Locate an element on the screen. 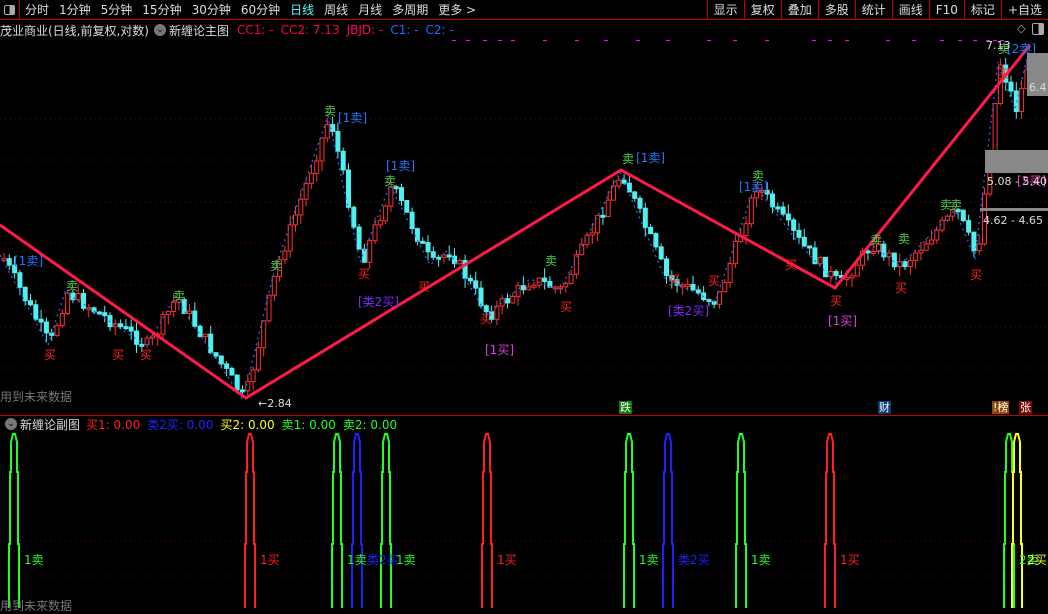  toolbar-button: 多股 is located at coordinates (836, 10).